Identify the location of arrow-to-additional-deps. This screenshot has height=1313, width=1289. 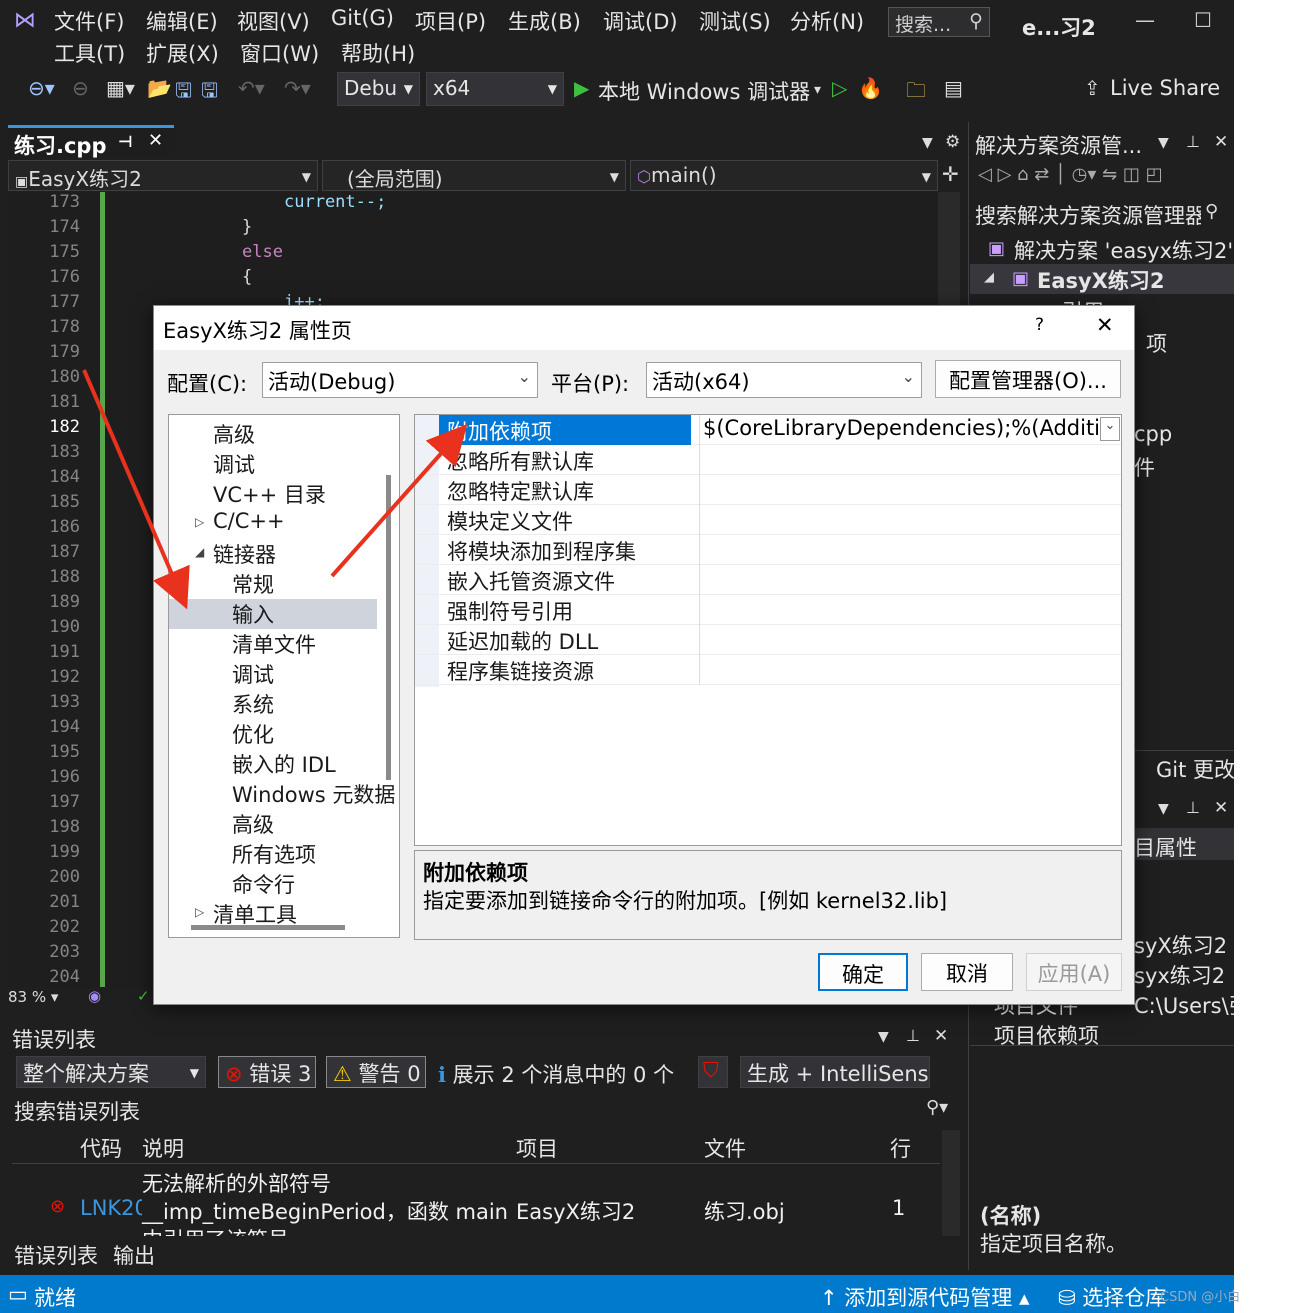
(399, 501).